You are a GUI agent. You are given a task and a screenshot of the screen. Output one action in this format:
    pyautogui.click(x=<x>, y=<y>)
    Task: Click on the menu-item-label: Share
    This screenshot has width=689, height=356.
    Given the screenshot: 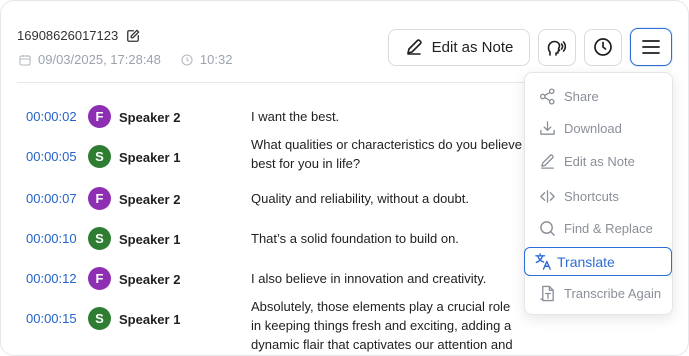 What is the action you would take?
    pyautogui.click(x=581, y=96)
    